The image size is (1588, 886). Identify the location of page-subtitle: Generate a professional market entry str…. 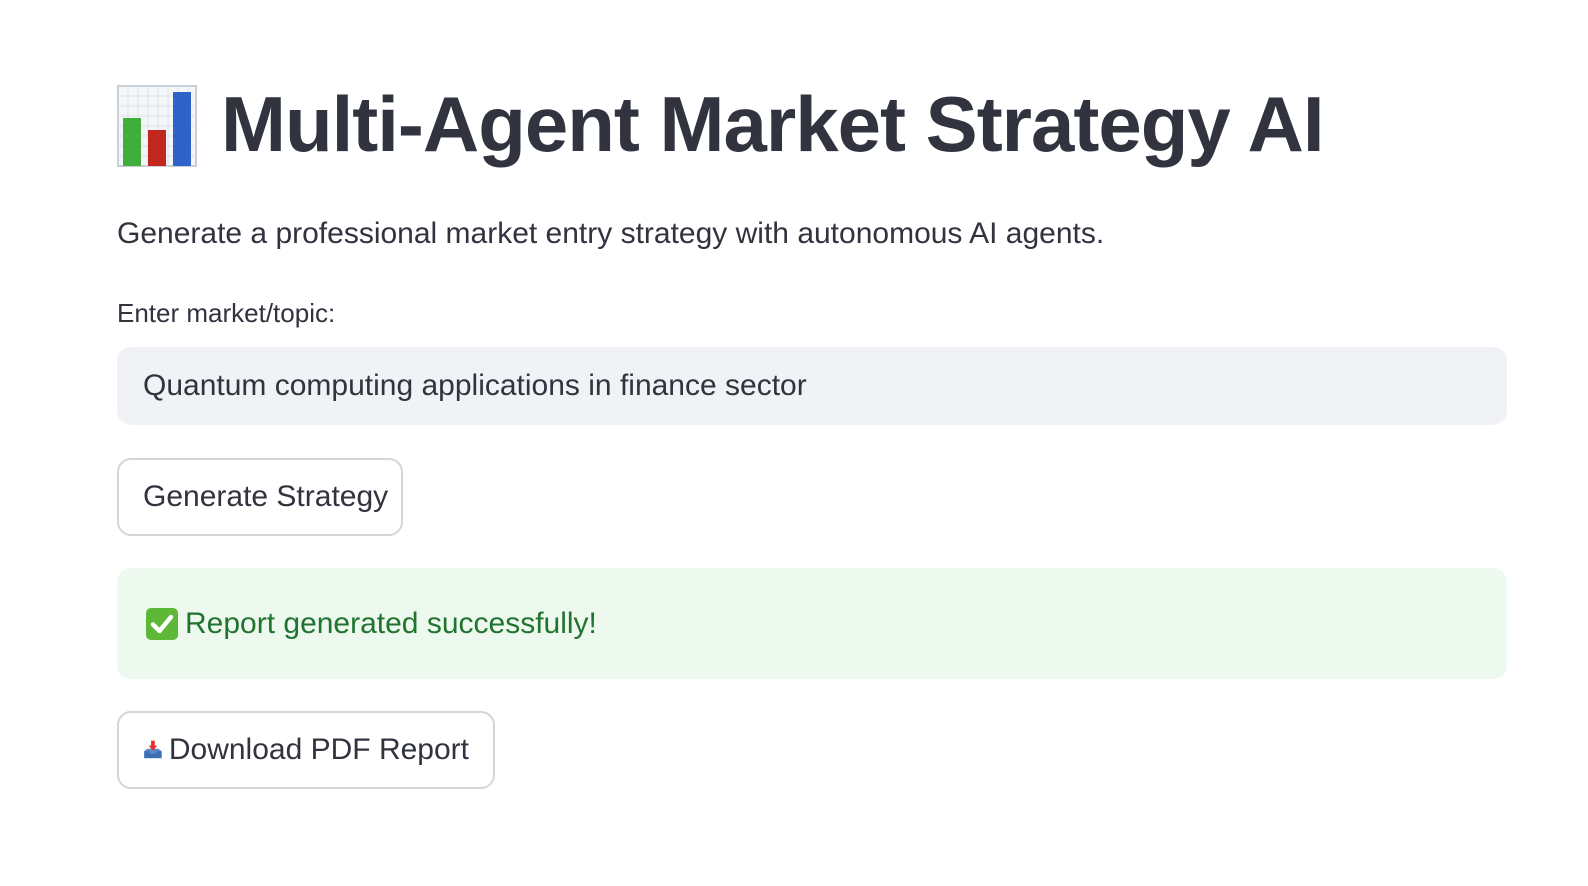
(611, 233).